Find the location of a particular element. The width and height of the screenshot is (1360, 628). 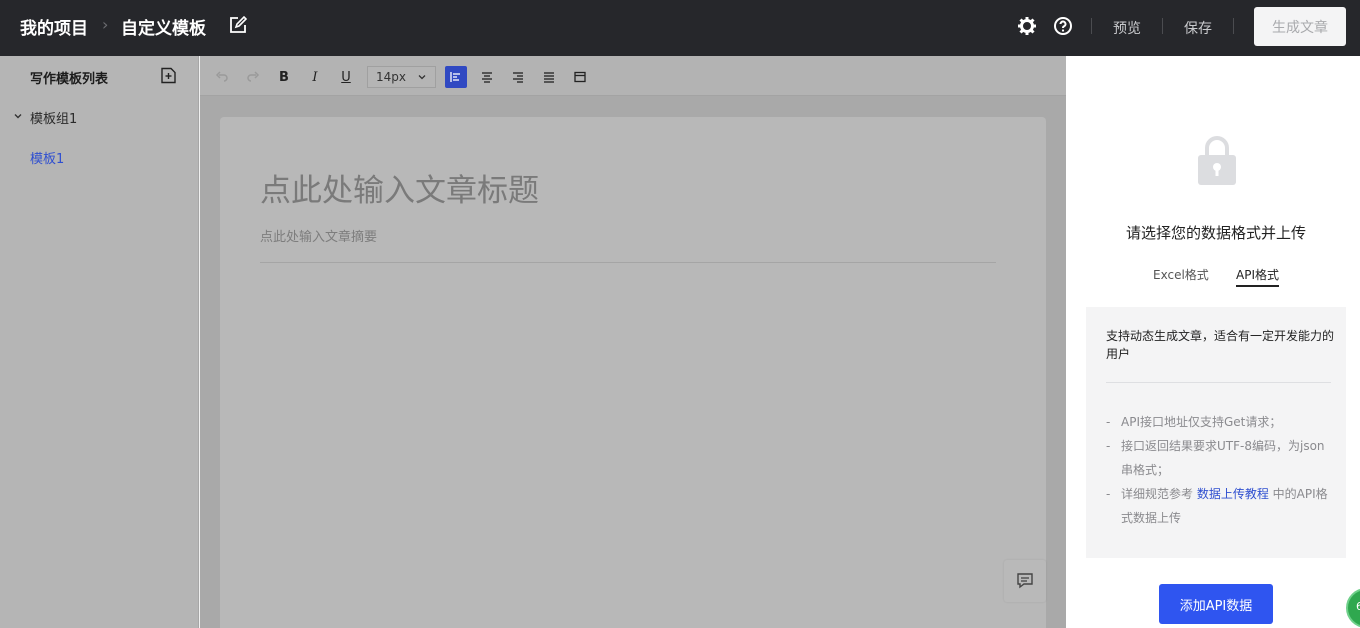

sidebar-title: 写作模板列表 is located at coordinates (69, 79).